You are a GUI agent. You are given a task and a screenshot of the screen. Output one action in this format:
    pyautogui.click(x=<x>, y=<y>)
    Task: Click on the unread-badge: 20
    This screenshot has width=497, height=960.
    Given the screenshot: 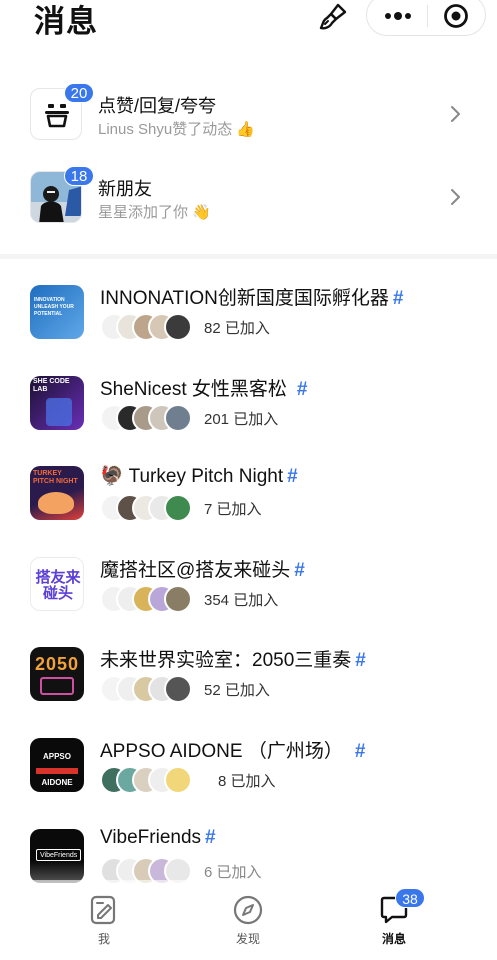 What is the action you would take?
    pyautogui.click(x=79, y=93)
    